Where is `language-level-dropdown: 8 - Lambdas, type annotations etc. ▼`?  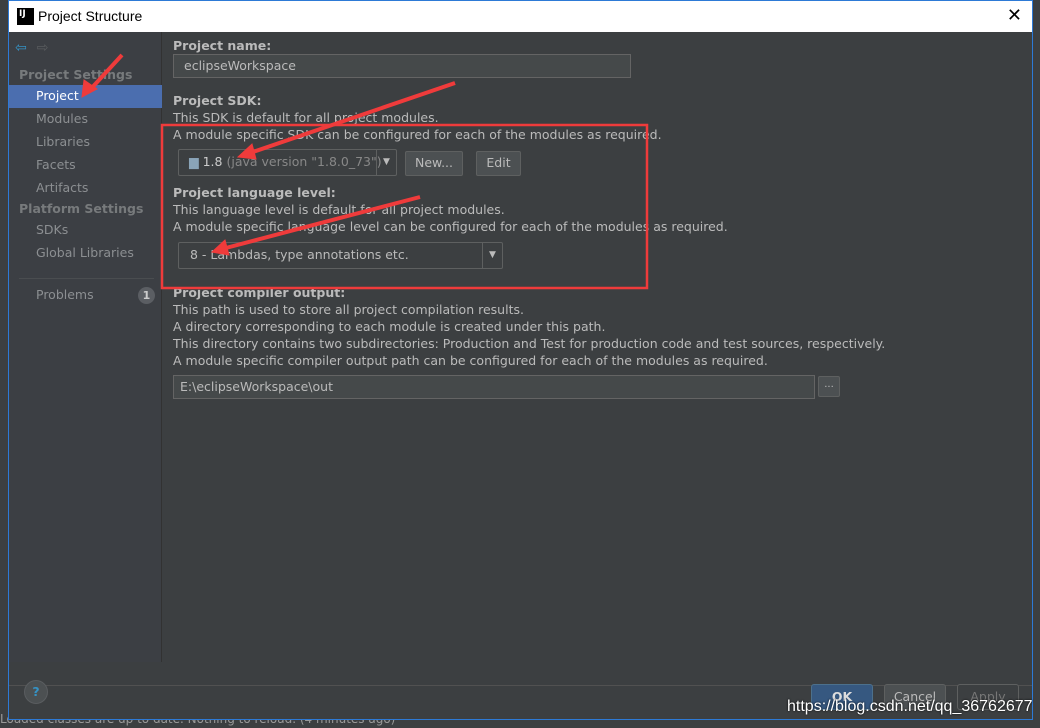
language-level-dropdown: 8 - Lambdas, type annotations etc. ▼ is located at coordinates (340, 255).